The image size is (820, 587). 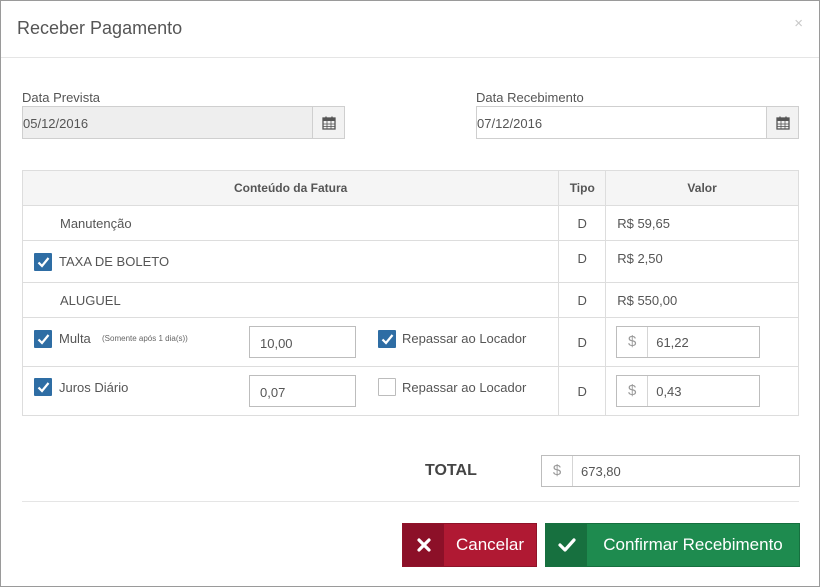 What do you see at coordinates (464, 338) in the screenshot?
I see `multa-repassar-label: Repassar ao Locador` at bounding box center [464, 338].